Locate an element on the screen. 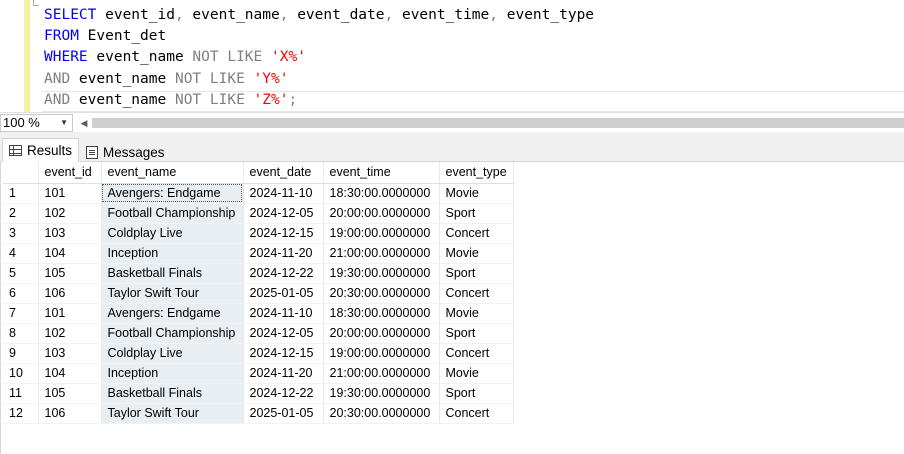  column-header-event-type: event_type is located at coordinates (476, 173).